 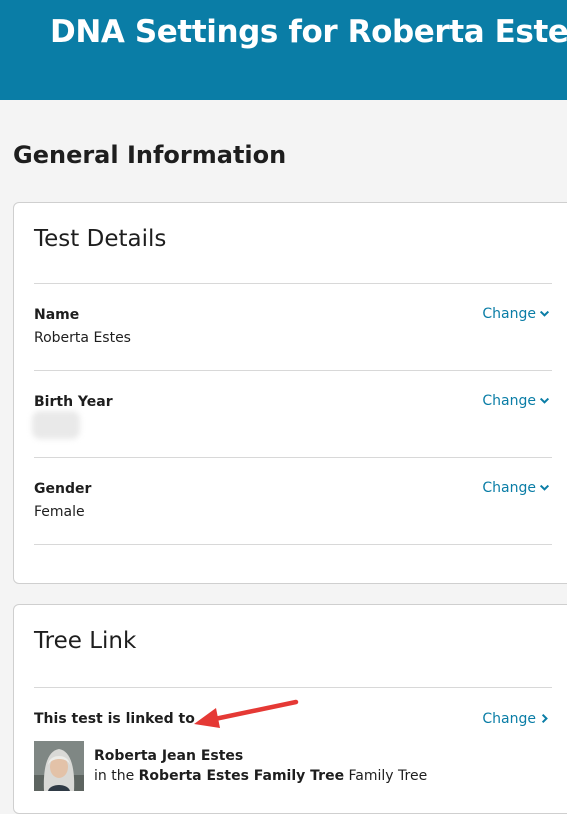 I want to click on tree-link-title: Tree Link, so click(x=85, y=641).